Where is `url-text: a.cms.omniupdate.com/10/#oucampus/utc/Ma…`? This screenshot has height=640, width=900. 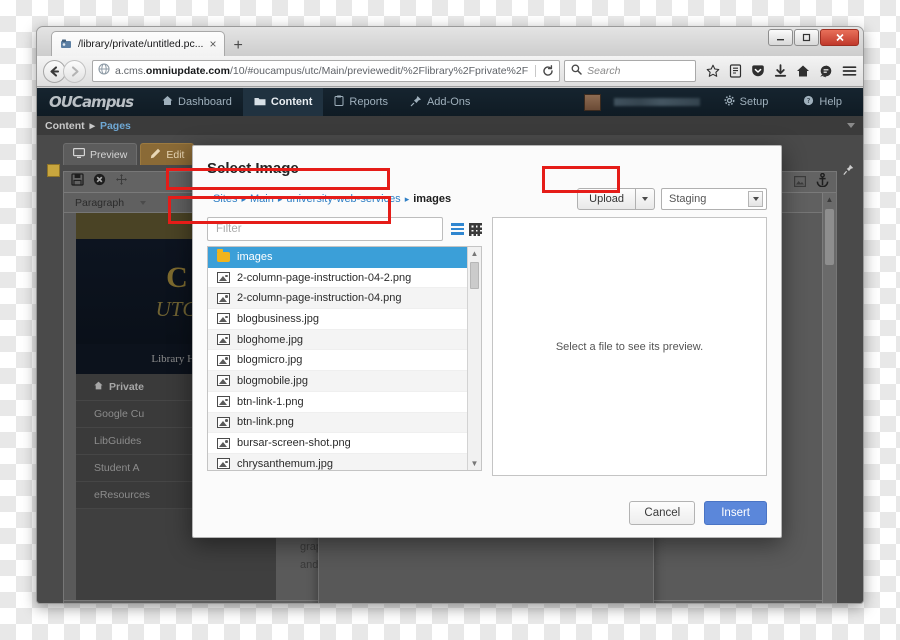
url-text: a.cms.omniupdate.com/10/#oucampus/utc/Ma… is located at coordinates (322, 71).